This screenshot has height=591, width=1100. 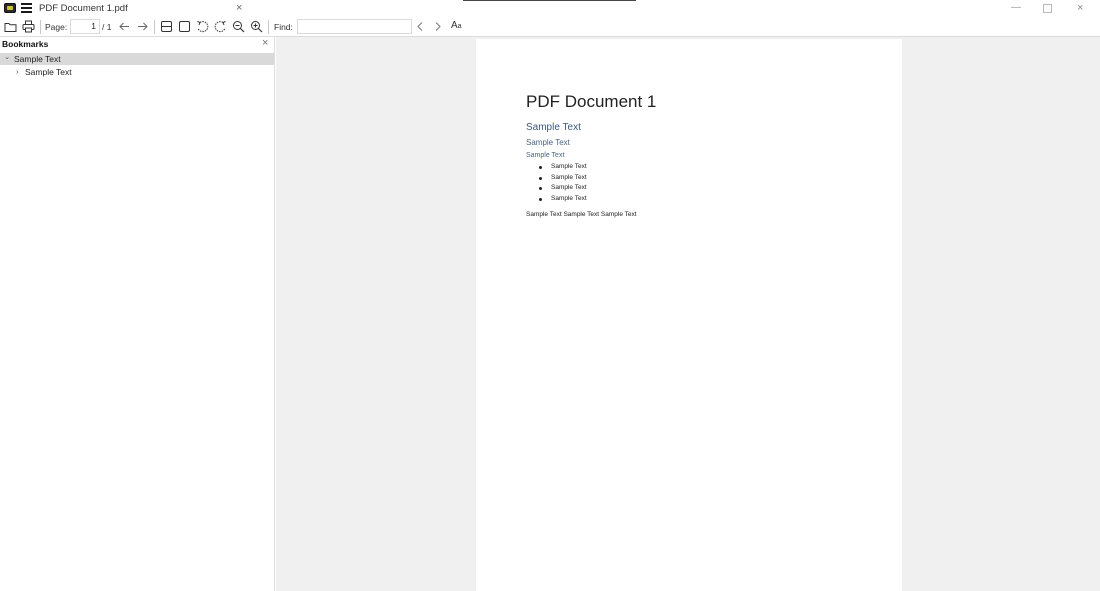 I want to click on document-title: PDF Document 1, so click(x=591, y=101).